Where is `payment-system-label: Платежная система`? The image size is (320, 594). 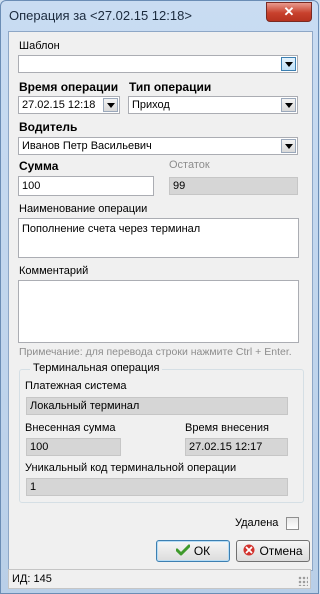 payment-system-label: Платежная система is located at coordinates (76, 386).